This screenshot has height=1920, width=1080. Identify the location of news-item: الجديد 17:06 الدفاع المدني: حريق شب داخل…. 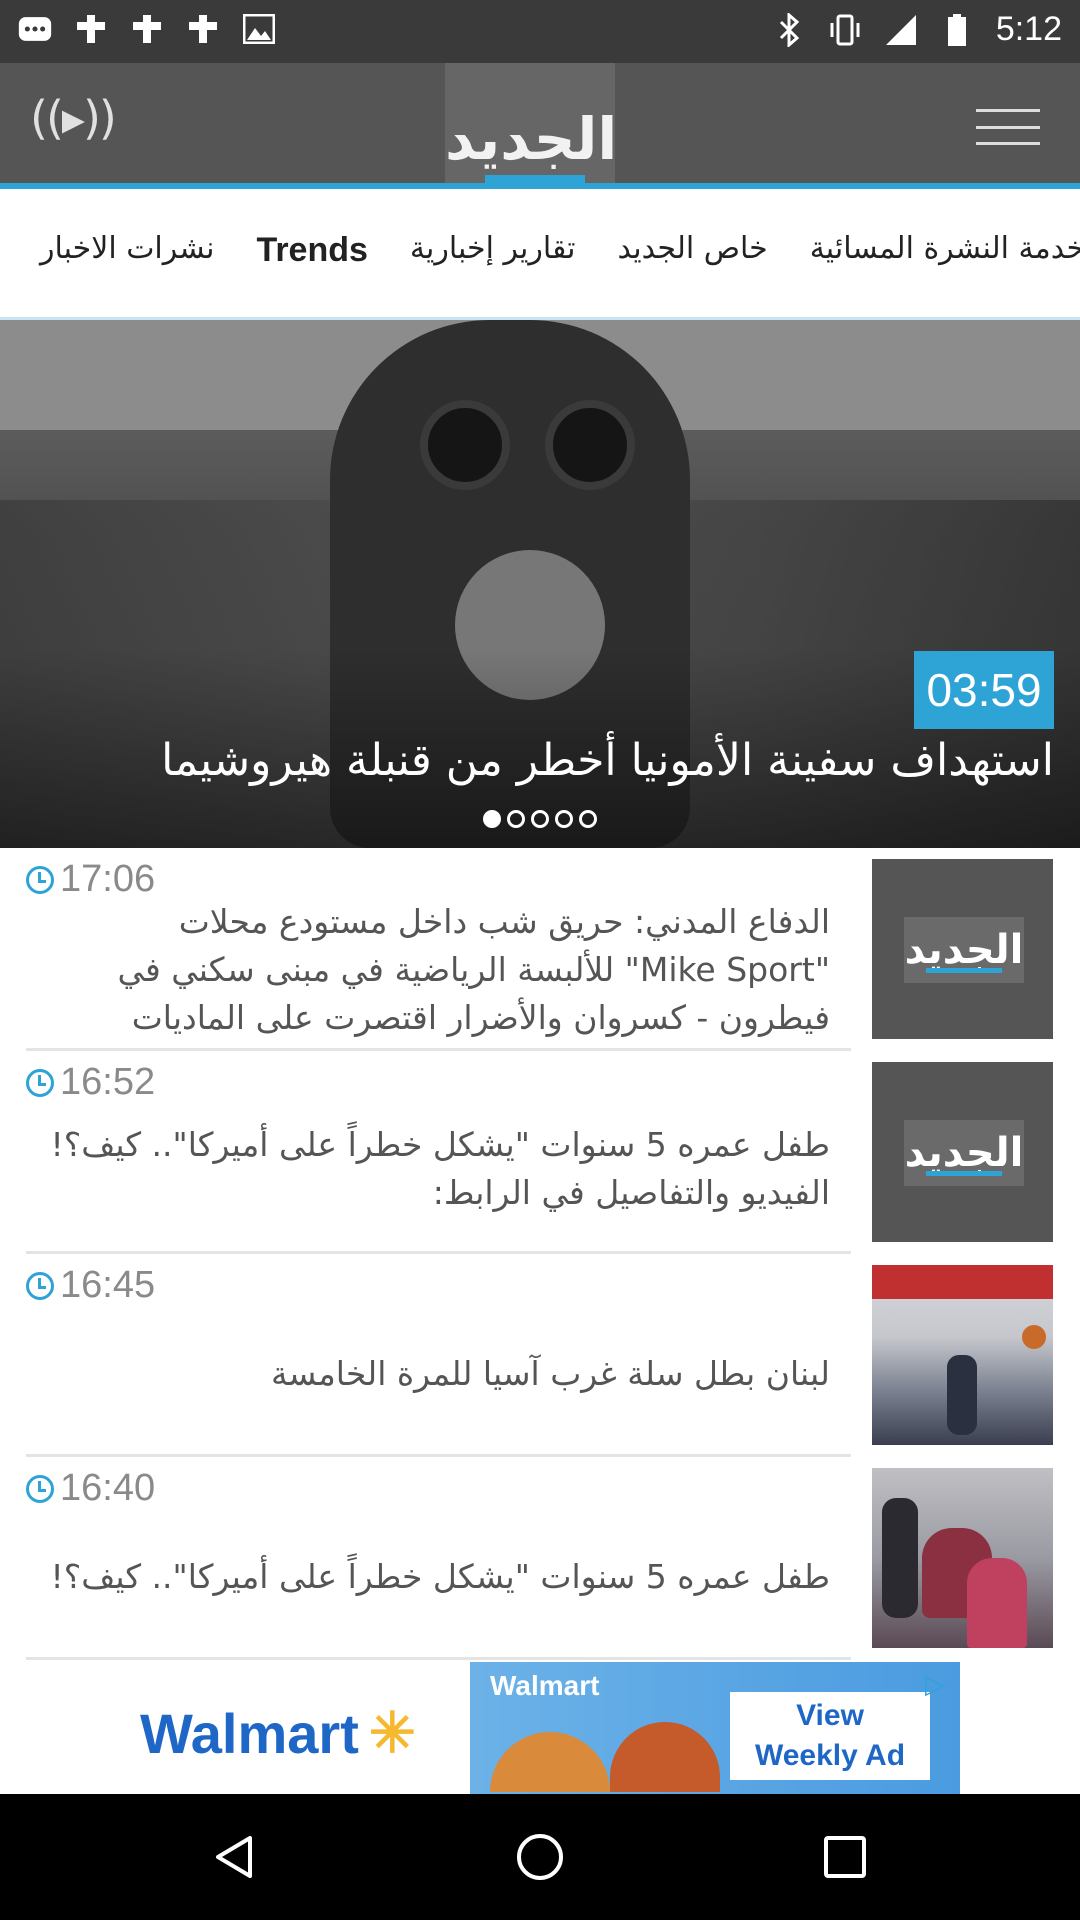
(540, 949).